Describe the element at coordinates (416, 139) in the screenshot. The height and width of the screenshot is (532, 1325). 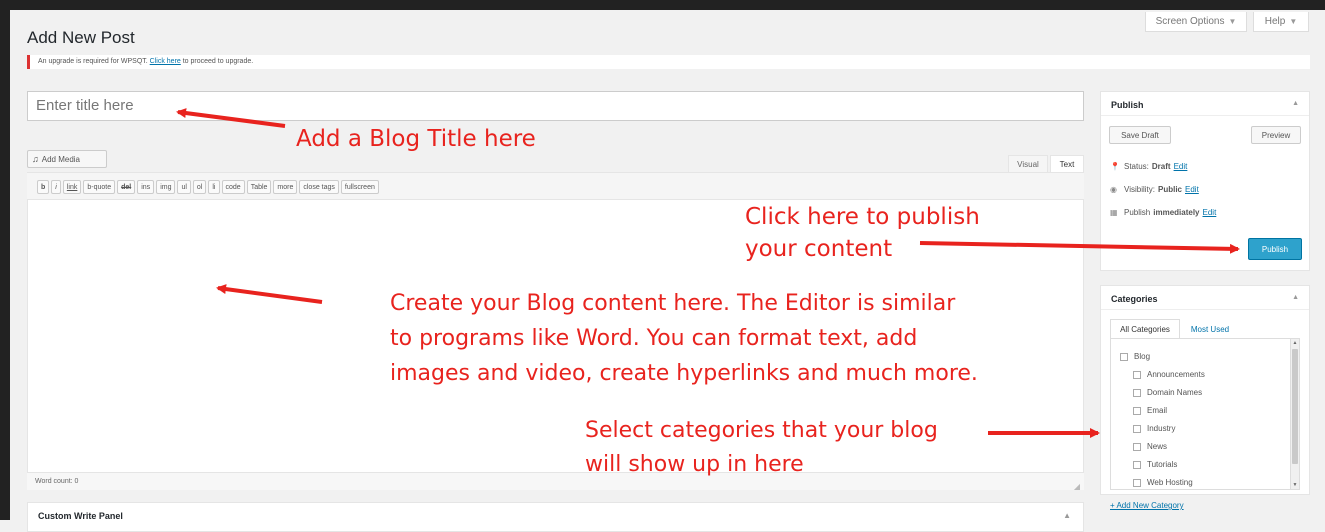
I see `annotation-title-hint: Add a Blog Title here` at that location.